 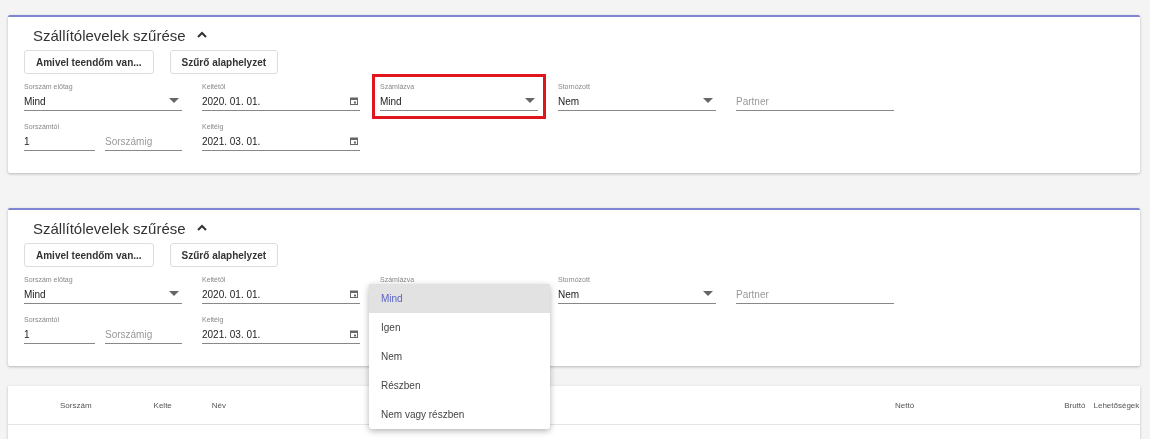 What do you see at coordinates (459, 414) in the screenshot?
I see `menu-item: Nem vagy részben` at bounding box center [459, 414].